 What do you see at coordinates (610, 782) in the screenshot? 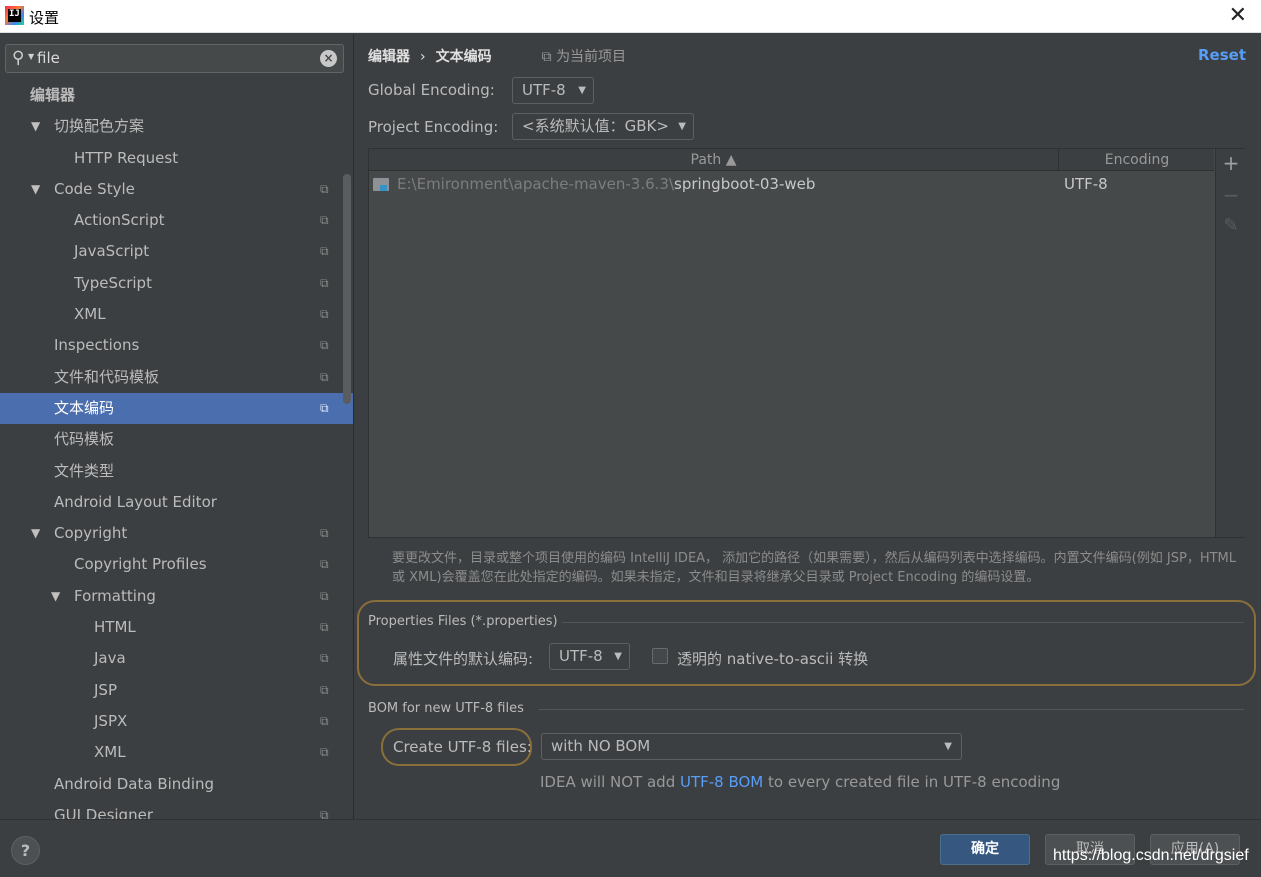
I see `bom-info-prefix: IDEA will NOT add` at bounding box center [610, 782].